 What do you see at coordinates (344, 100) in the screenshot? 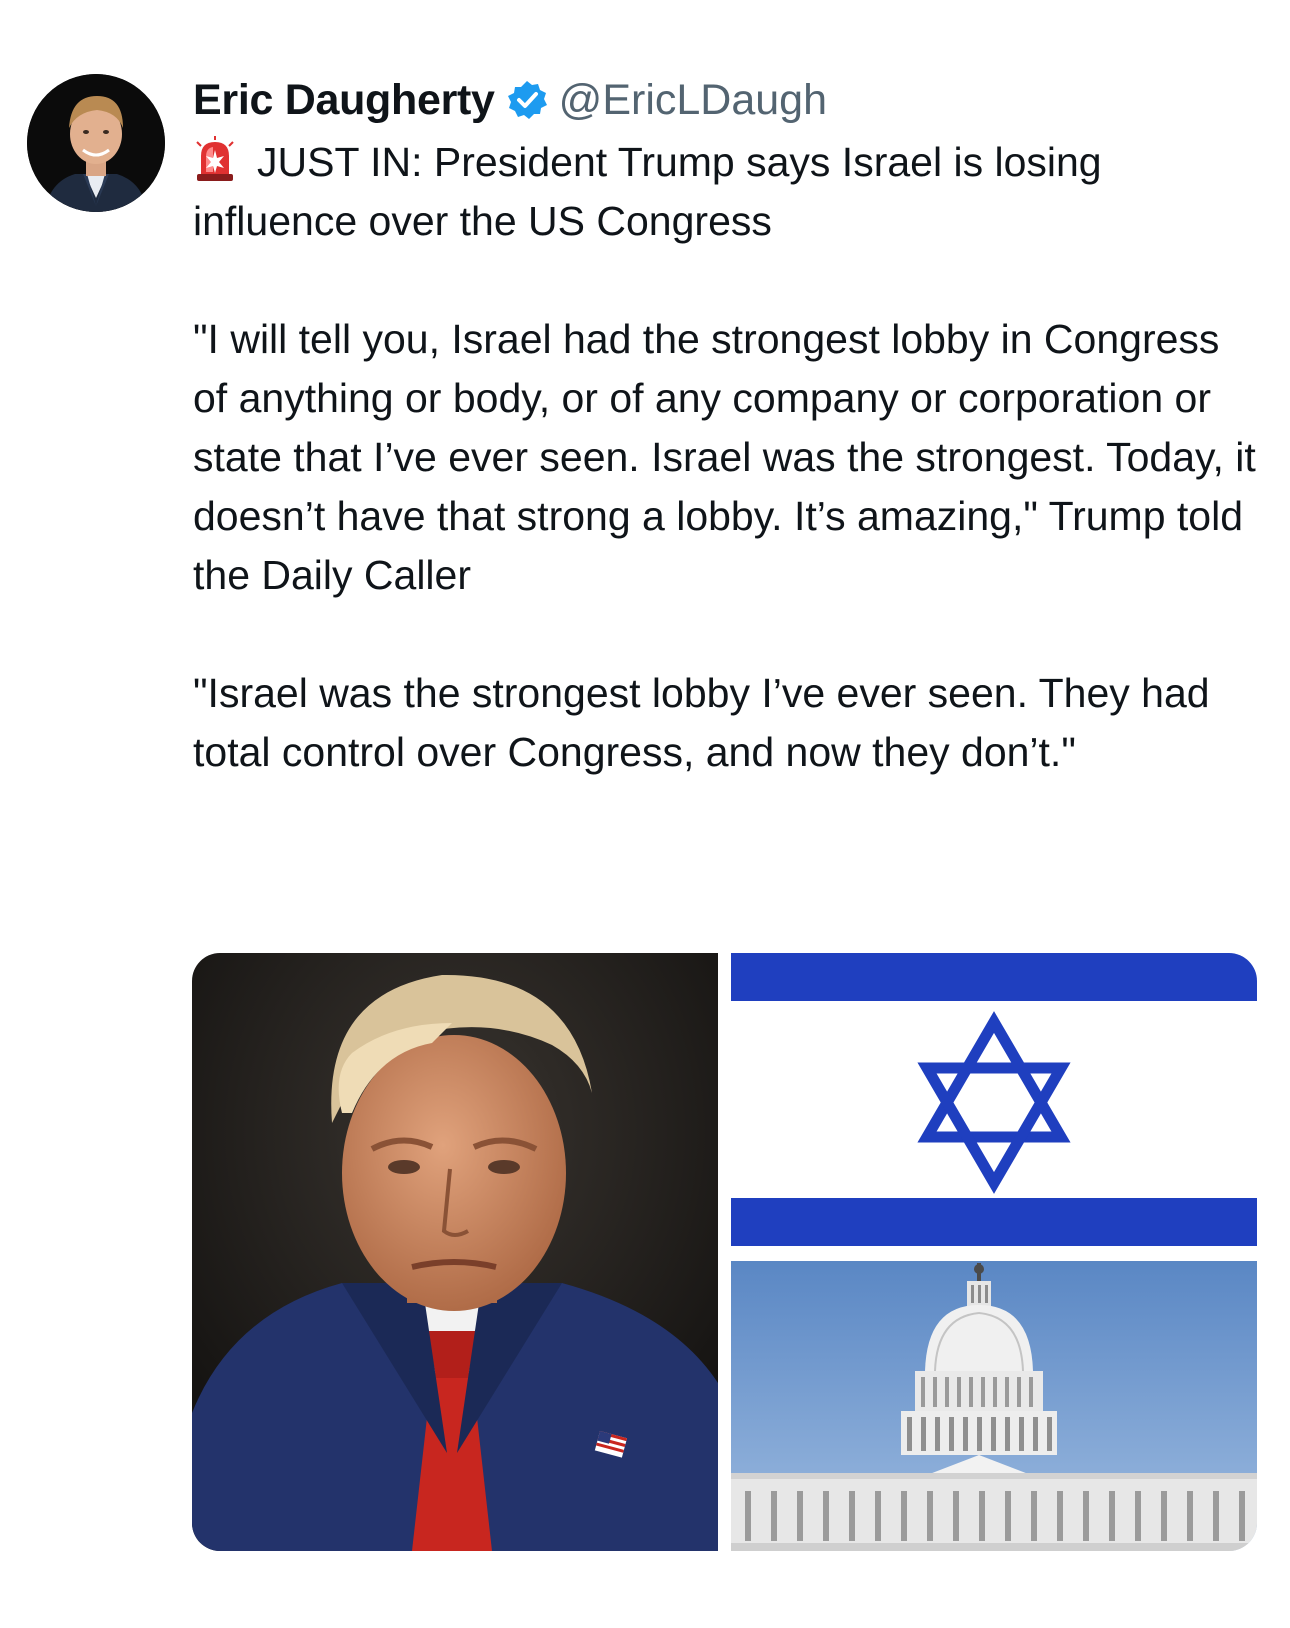
I see `author-display-name: Eric Daugherty` at bounding box center [344, 100].